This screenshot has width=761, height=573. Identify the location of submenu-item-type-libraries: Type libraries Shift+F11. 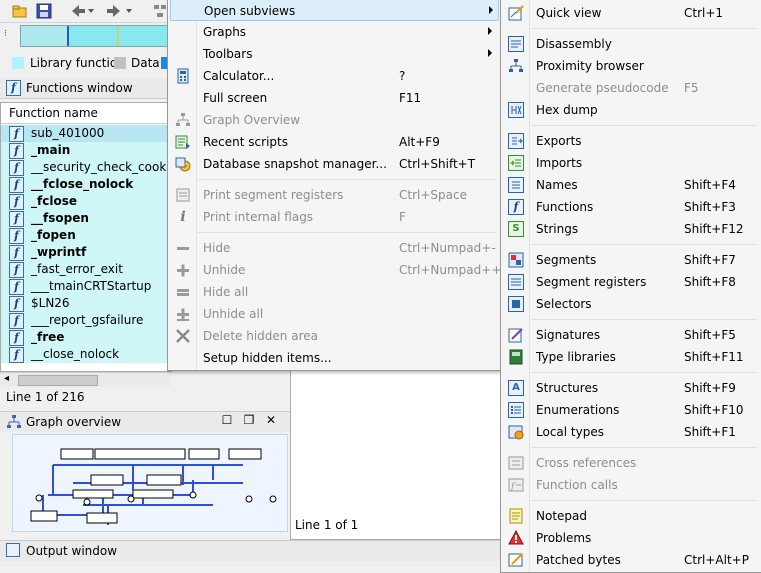
(631, 357).